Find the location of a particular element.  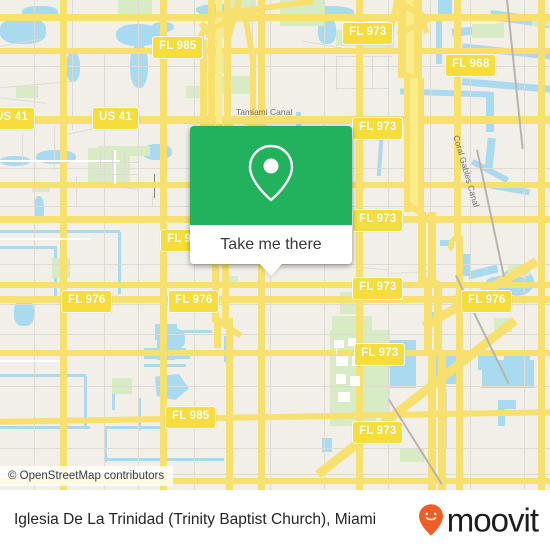

popup-tail-pointer is located at coordinates (271, 270).